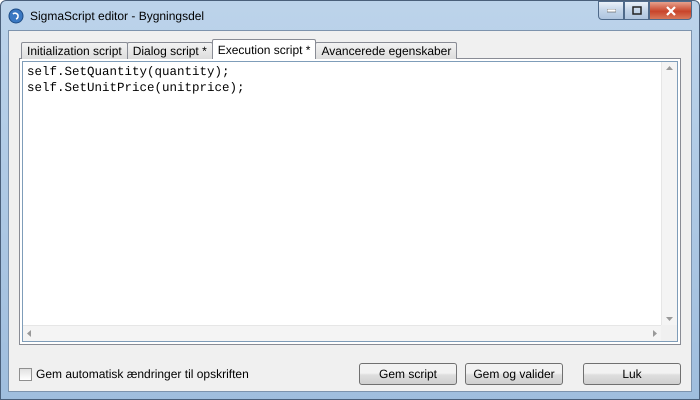 Image resolution: width=700 pixels, height=400 pixels. What do you see at coordinates (669, 193) in the screenshot?
I see `vertical-scrollbar` at bounding box center [669, 193].